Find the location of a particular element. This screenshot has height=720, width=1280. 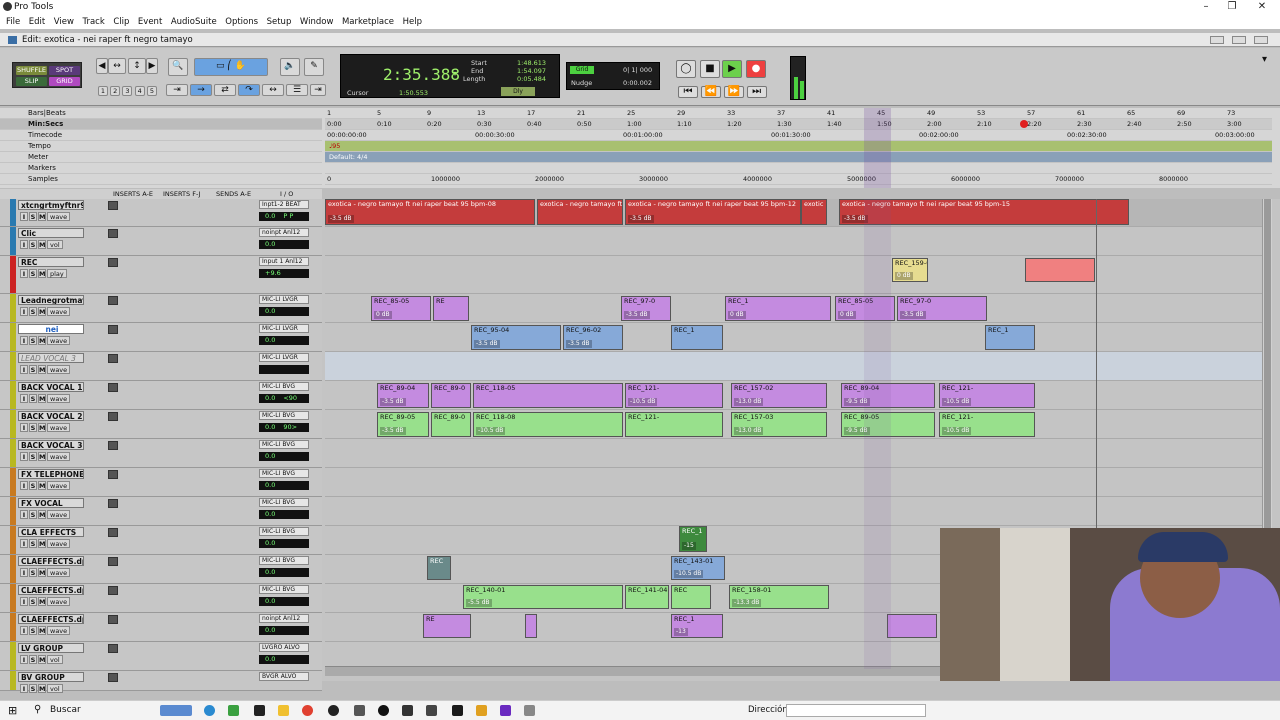

clip-bv2-2: REC_89-0 is located at coordinates (451, 424).